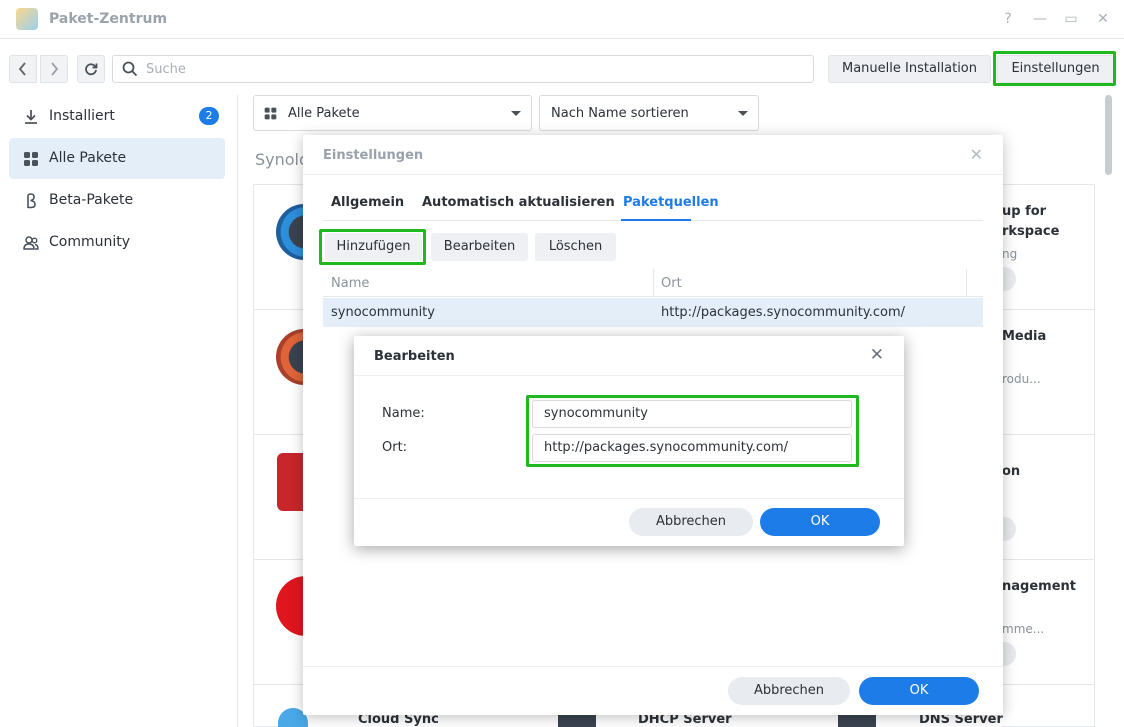 This screenshot has height=727, width=1124. I want to click on tab-package-sources: Paketquellen, so click(671, 202).